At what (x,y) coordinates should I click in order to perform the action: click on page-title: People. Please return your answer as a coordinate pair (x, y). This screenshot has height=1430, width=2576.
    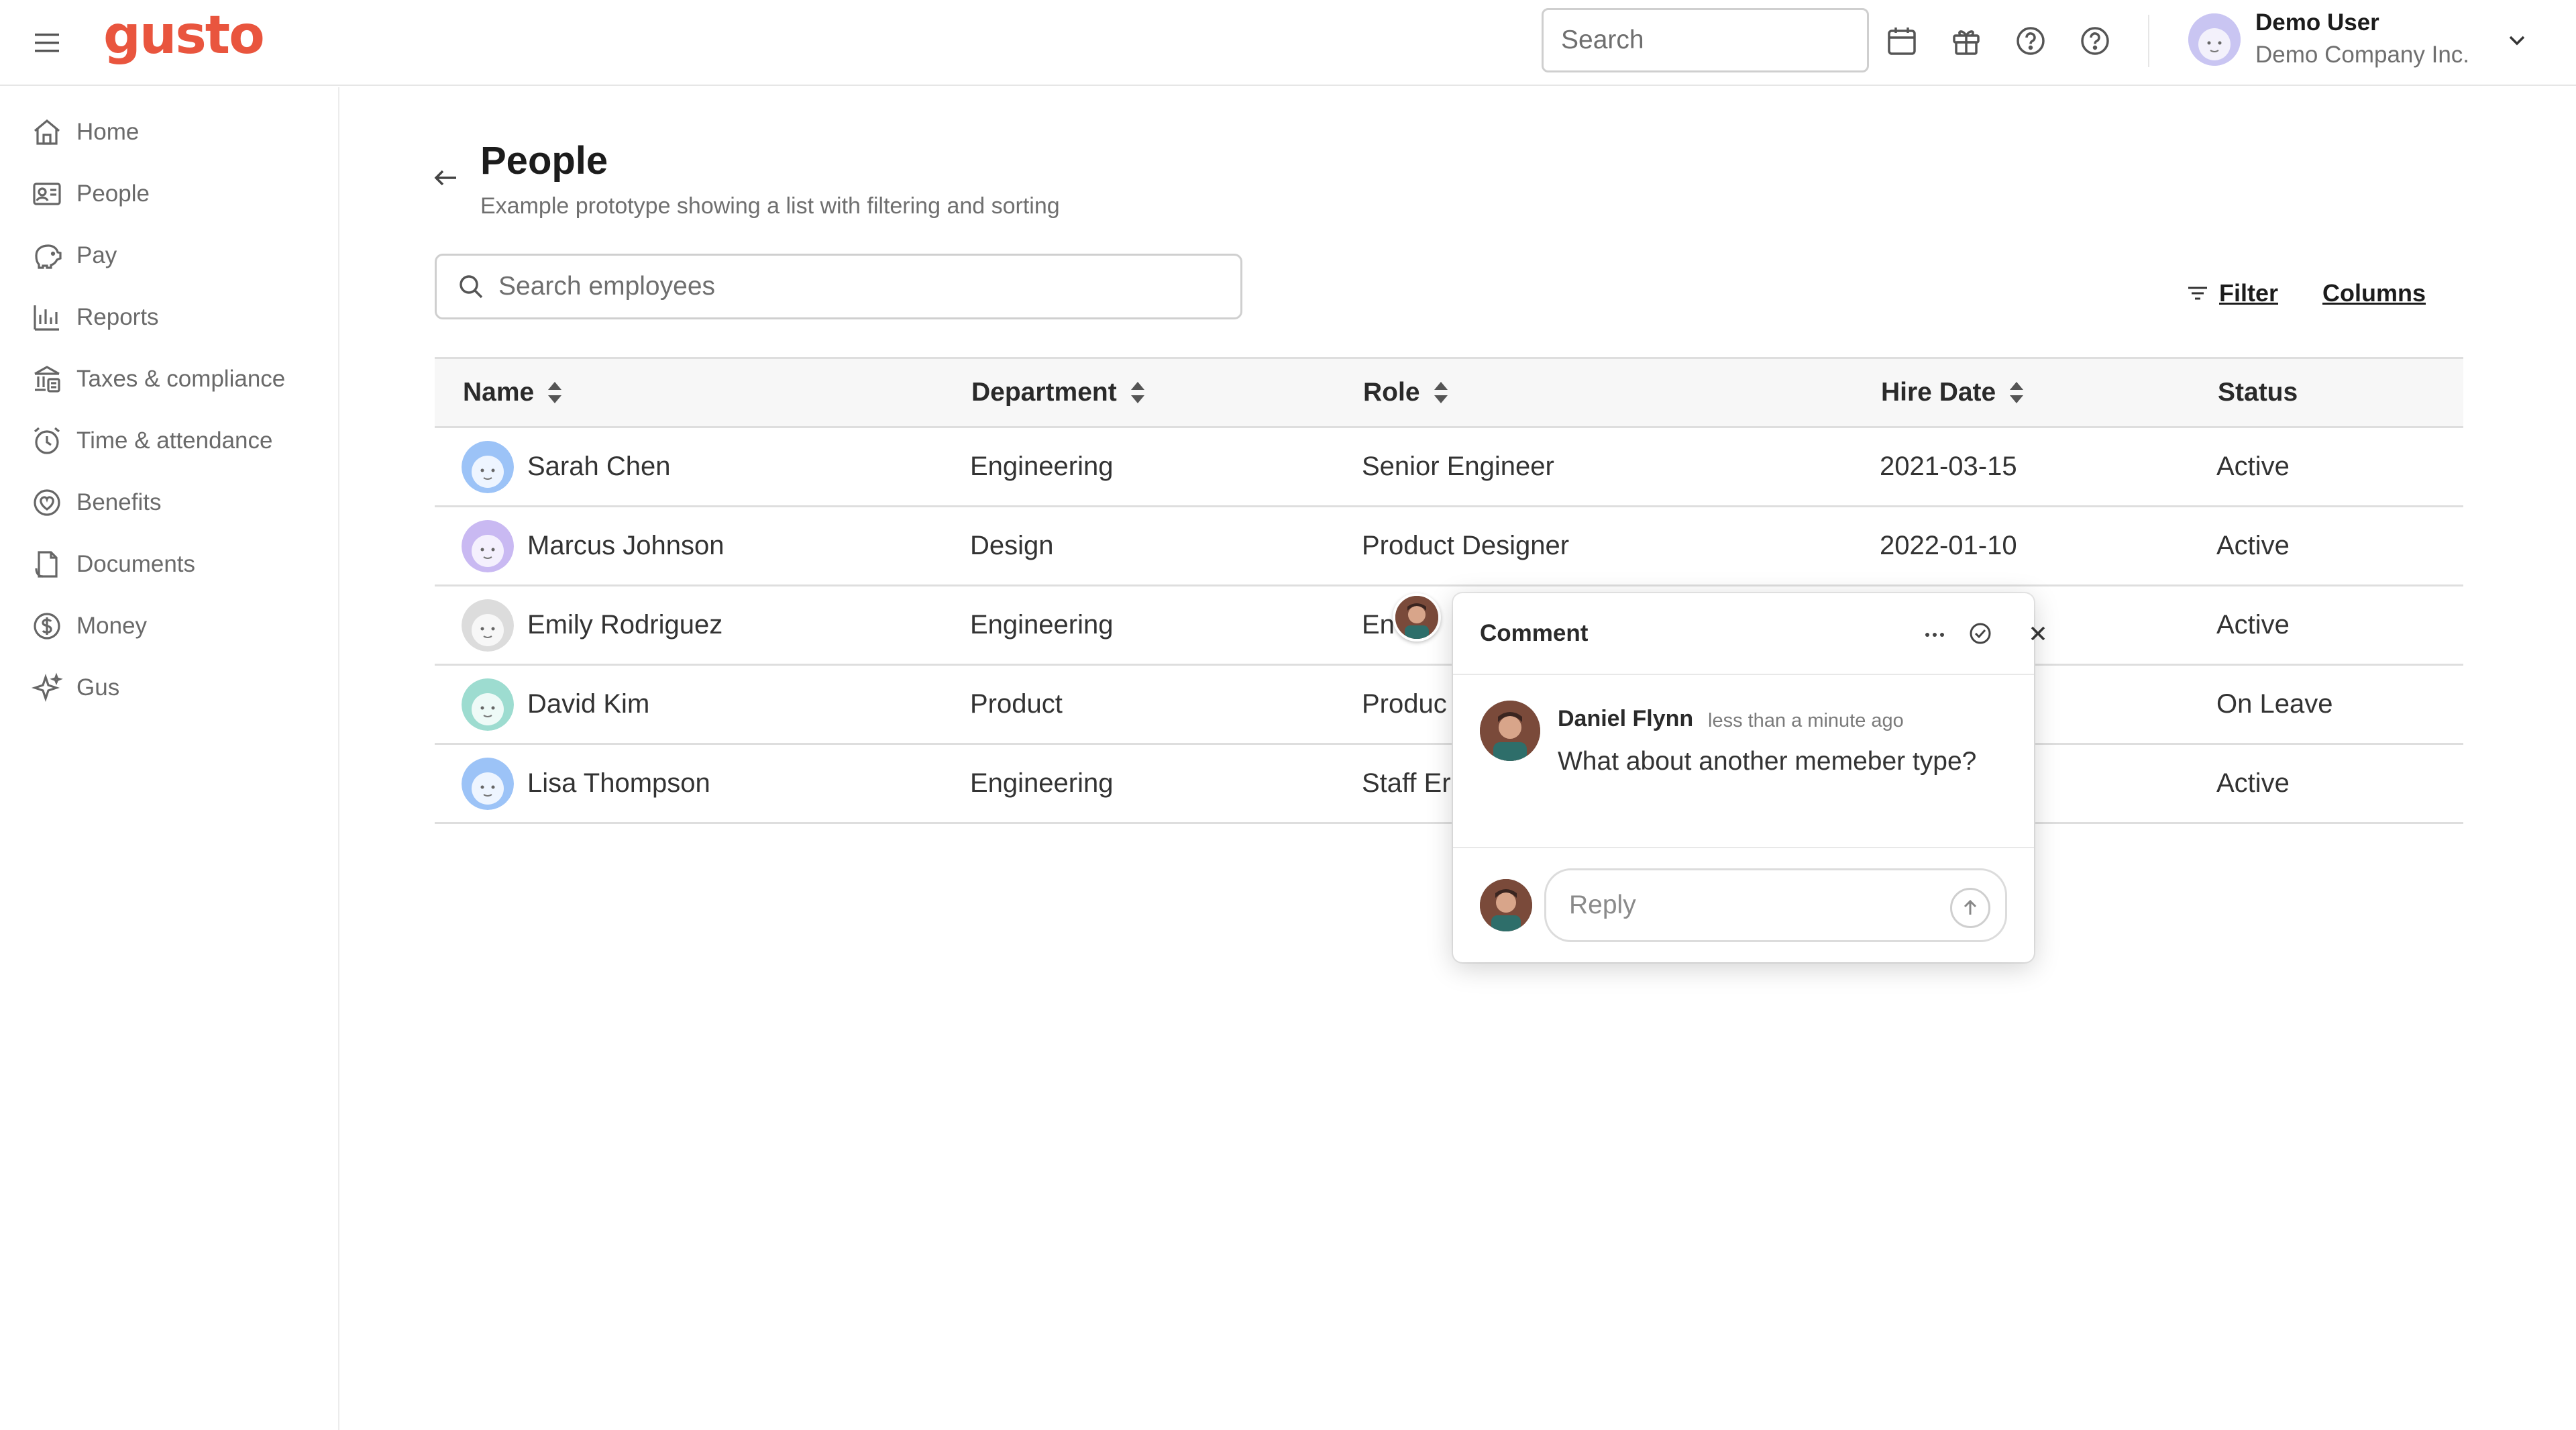
    Looking at the image, I should click on (544, 161).